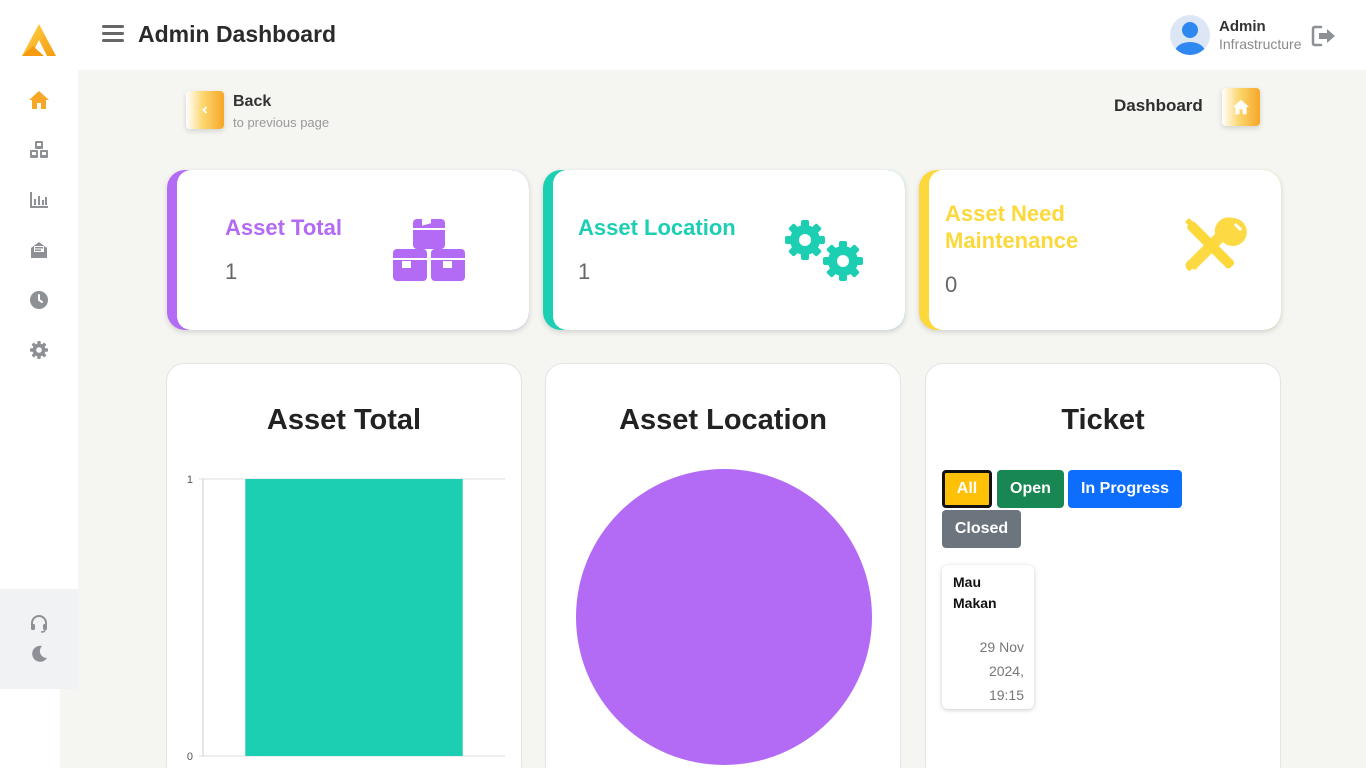 This screenshot has height=768, width=1366. Describe the element at coordinates (724, 250) in the screenshot. I see `stat-card-asset-location: Asset Location 1` at that location.